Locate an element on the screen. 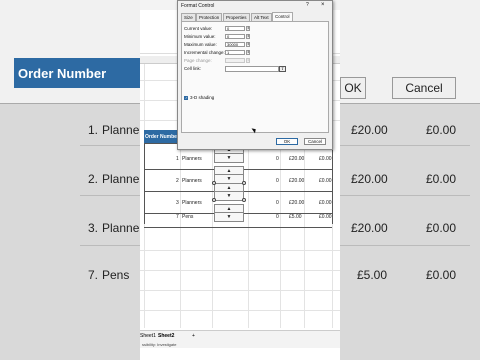 The image size is (480, 360). incremental-change-field: 1 is located at coordinates (235, 52).